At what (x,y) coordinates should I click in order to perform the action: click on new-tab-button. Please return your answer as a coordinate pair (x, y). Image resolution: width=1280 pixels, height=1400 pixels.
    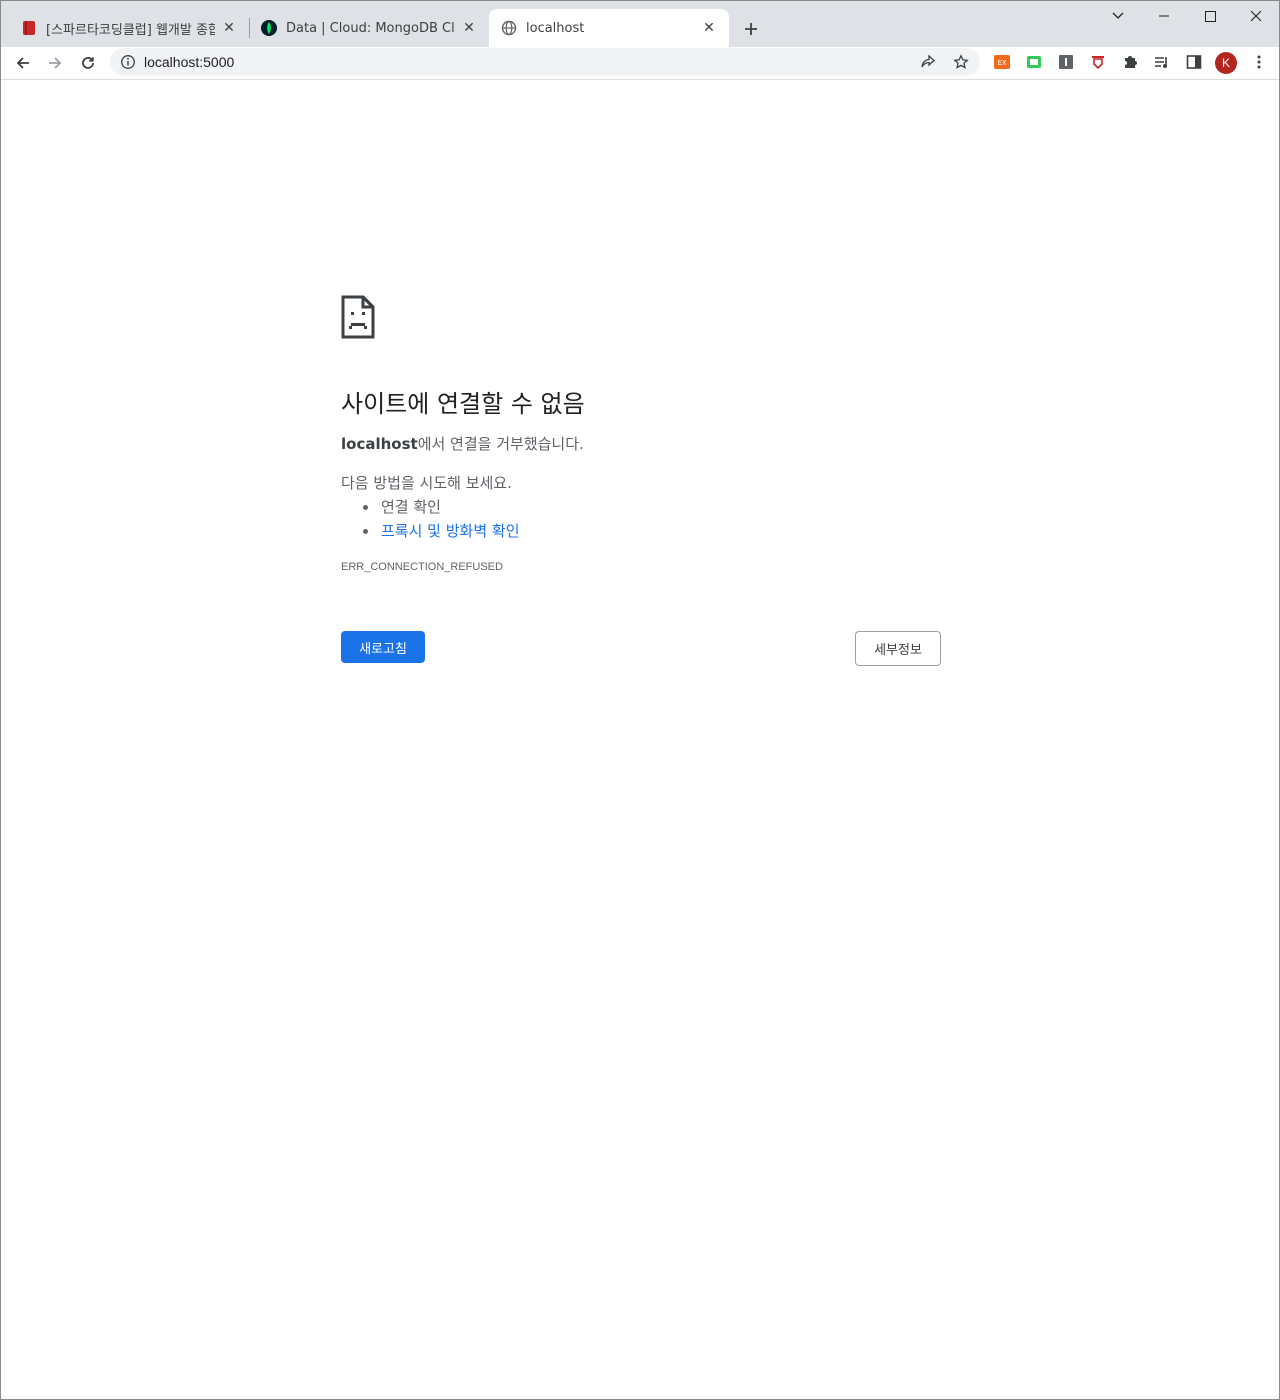
    Looking at the image, I should click on (751, 29).